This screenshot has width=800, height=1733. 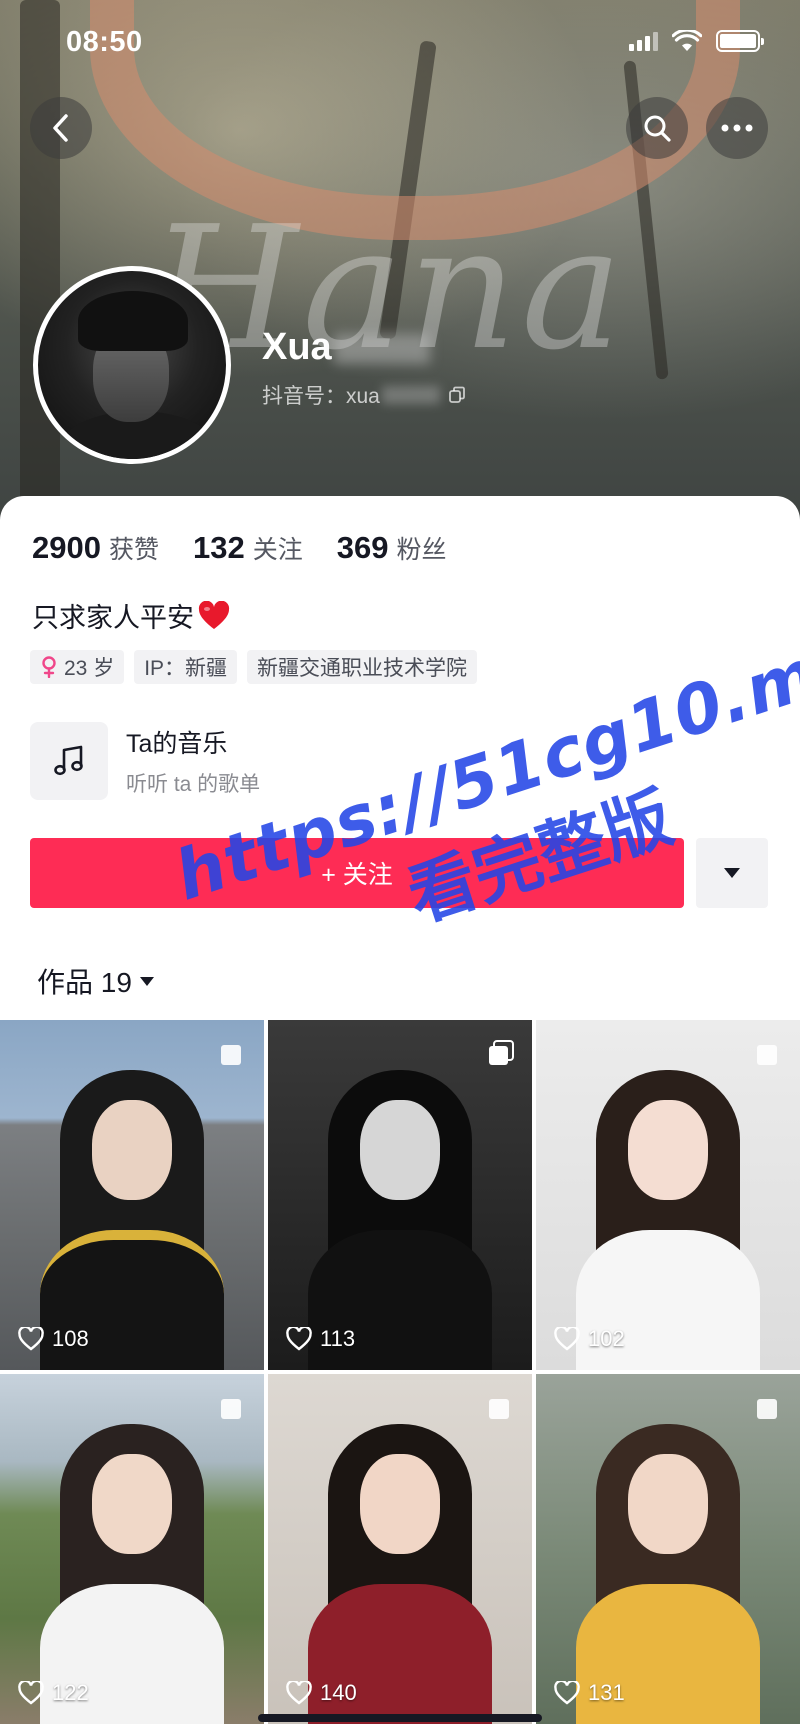 What do you see at coordinates (277, 550) in the screenshot?
I see `following-label: 关注` at bounding box center [277, 550].